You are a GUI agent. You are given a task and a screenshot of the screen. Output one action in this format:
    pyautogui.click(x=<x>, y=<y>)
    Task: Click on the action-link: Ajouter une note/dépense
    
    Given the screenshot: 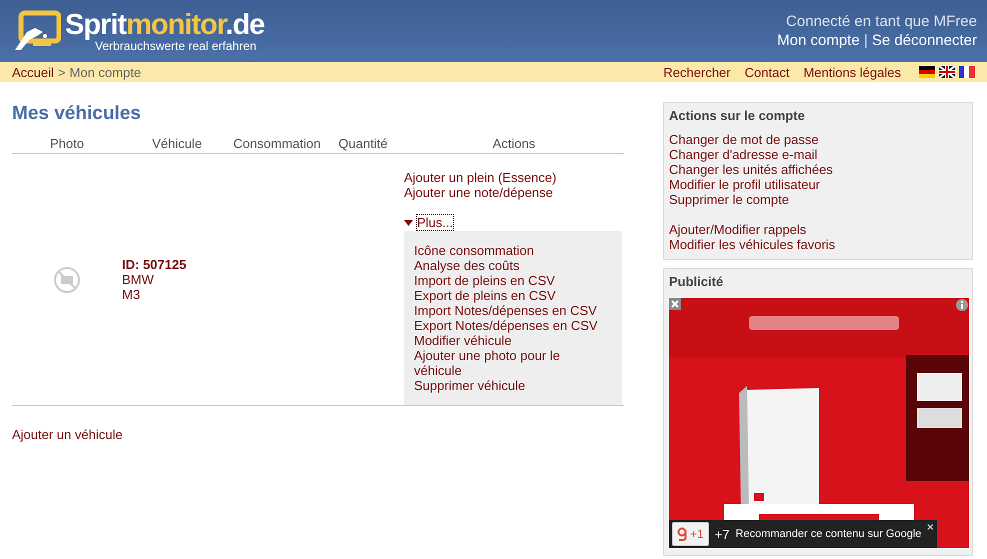 What is the action you would take?
    pyautogui.click(x=514, y=192)
    